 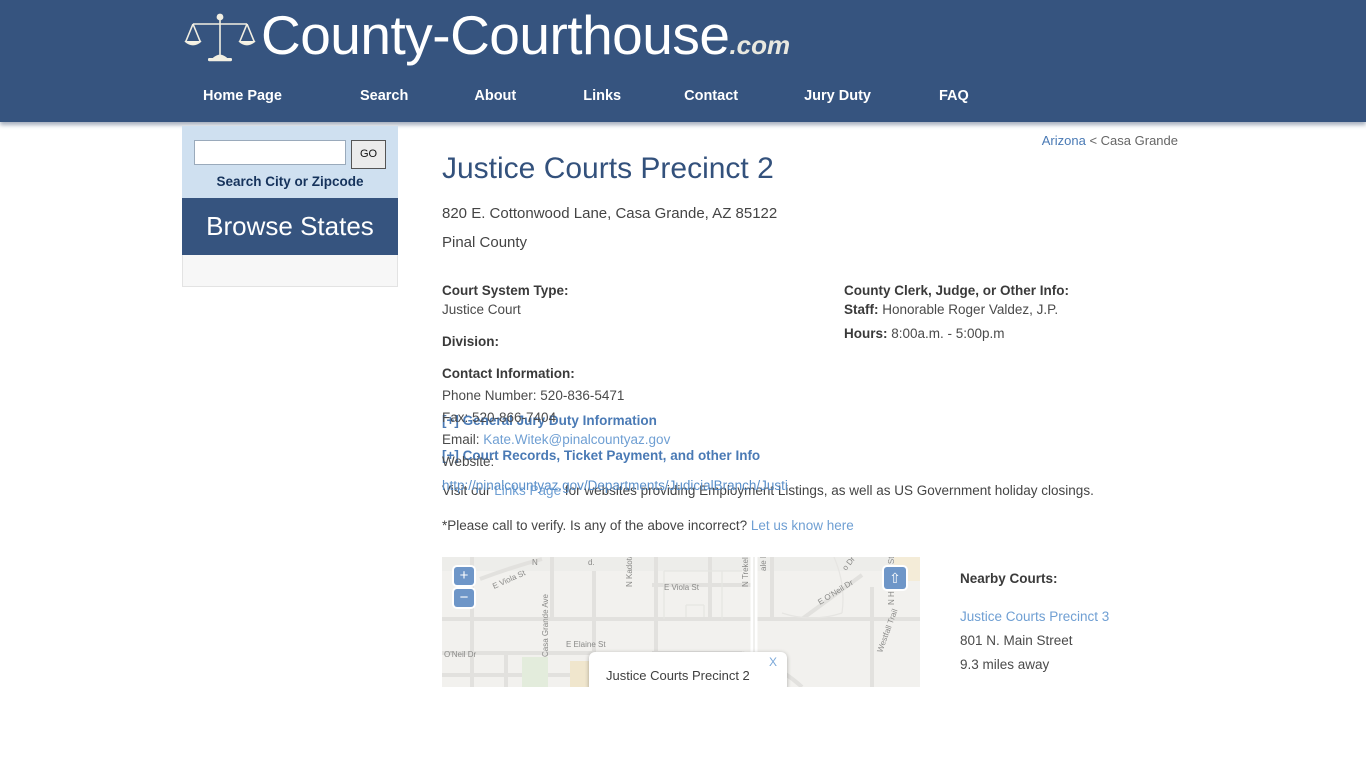 I want to click on nearby-court-distance: 9.3 miles away, so click(x=1005, y=664).